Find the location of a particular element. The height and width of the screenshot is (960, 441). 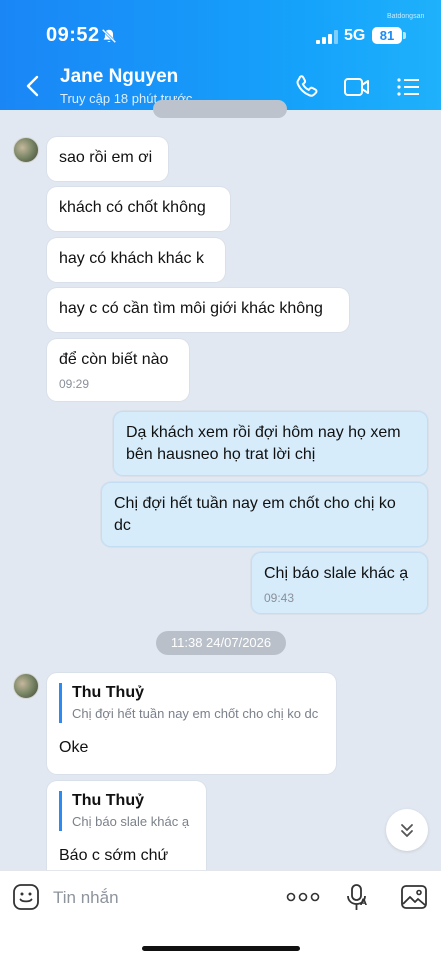

message-bubble-incoming: sao rồi em ơi is located at coordinates (107, 159).